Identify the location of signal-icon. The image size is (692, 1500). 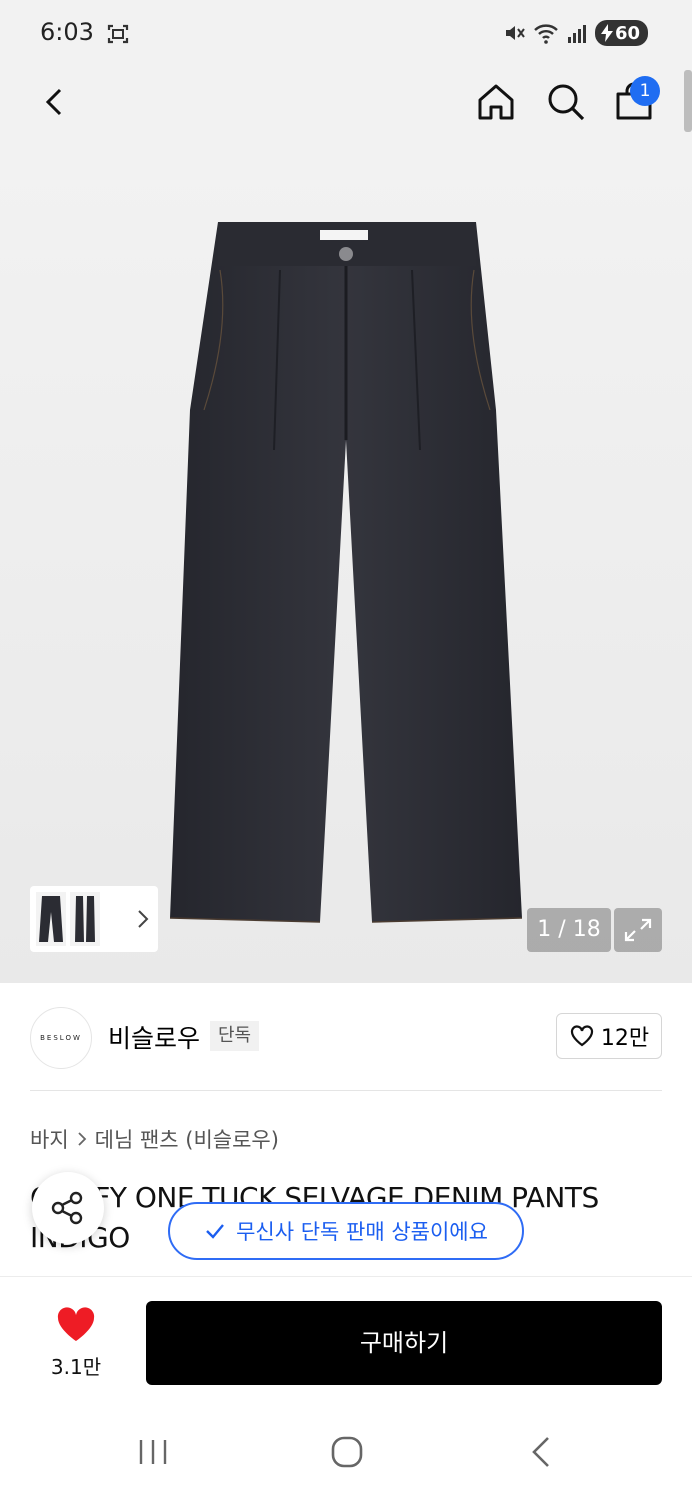
(576, 34).